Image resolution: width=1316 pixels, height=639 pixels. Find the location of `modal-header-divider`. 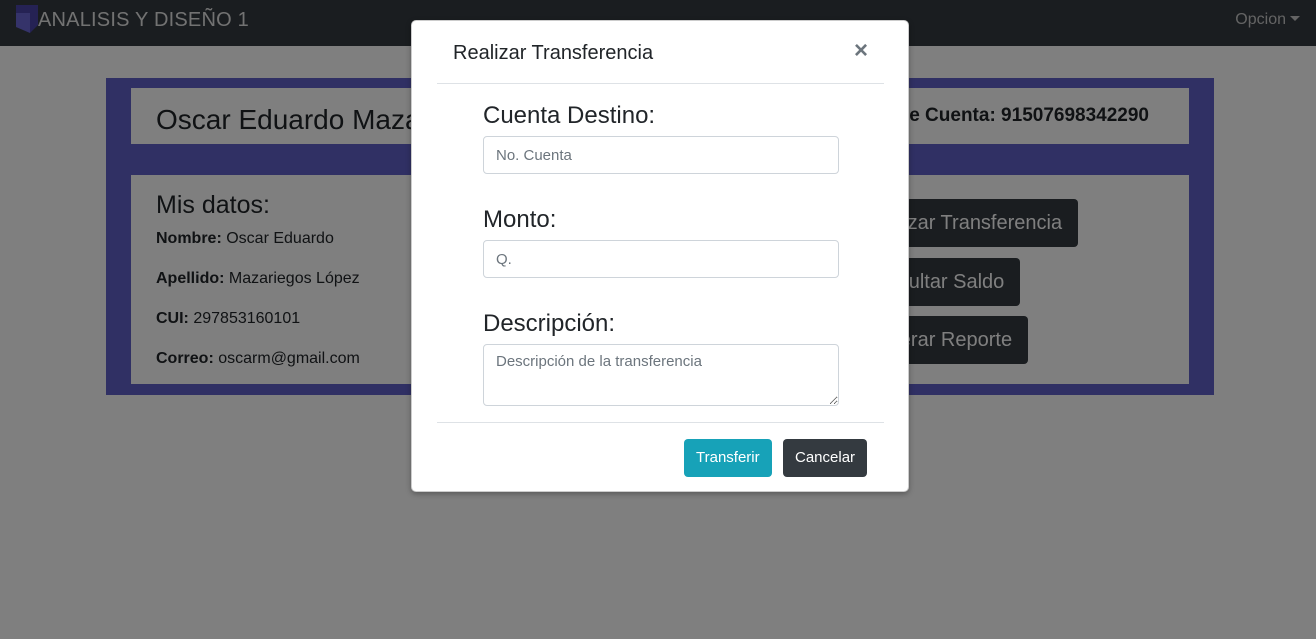

modal-header-divider is located at coordinates (660, 83).